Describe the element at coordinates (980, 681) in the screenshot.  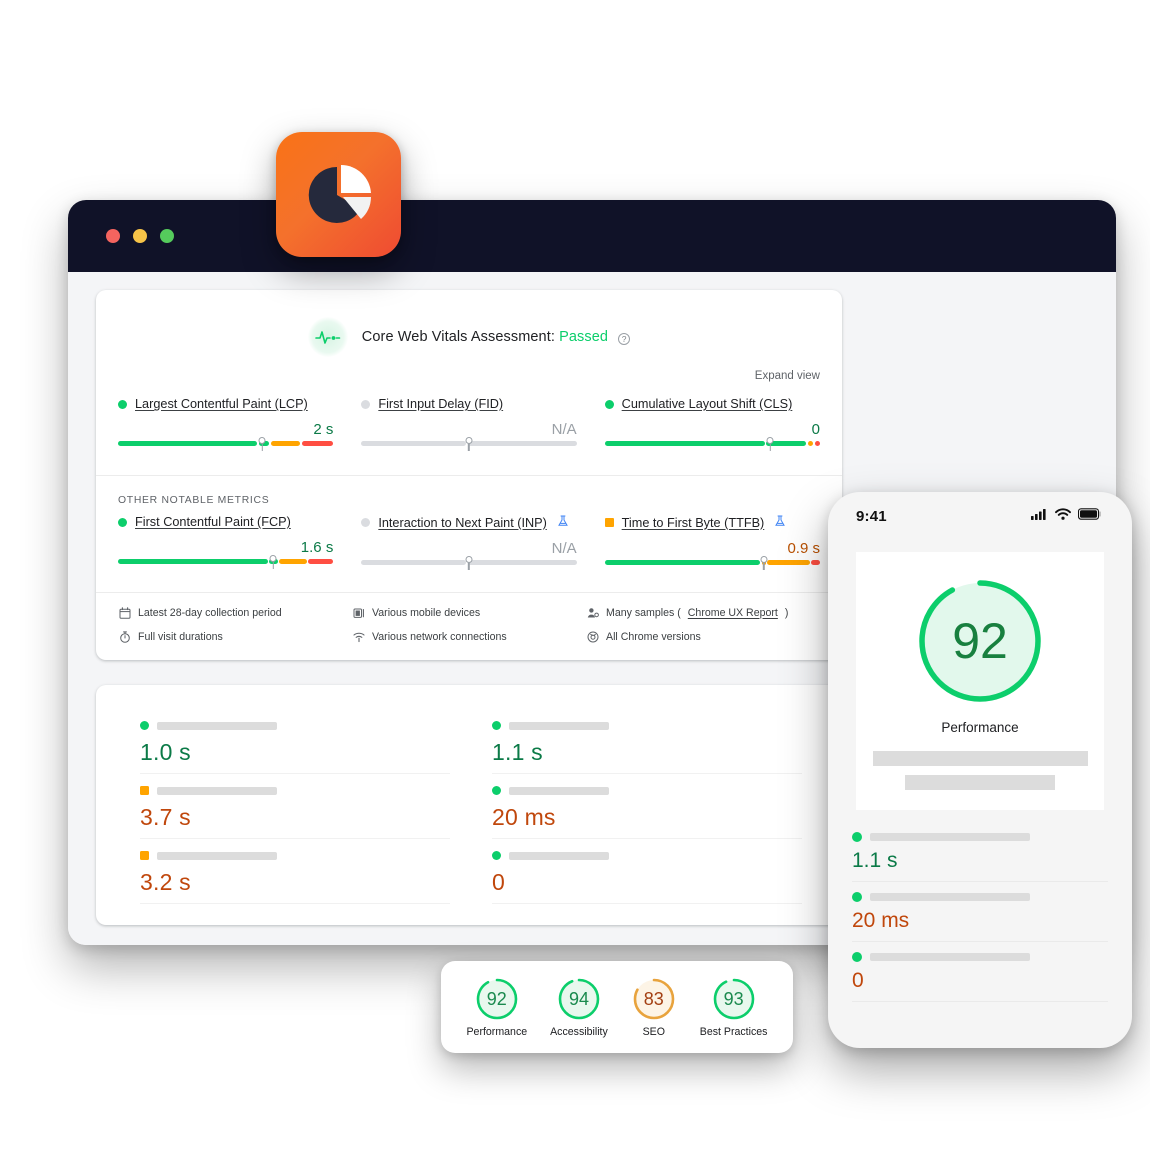
I see `phone-performance-card: 92 Performance` at that location.